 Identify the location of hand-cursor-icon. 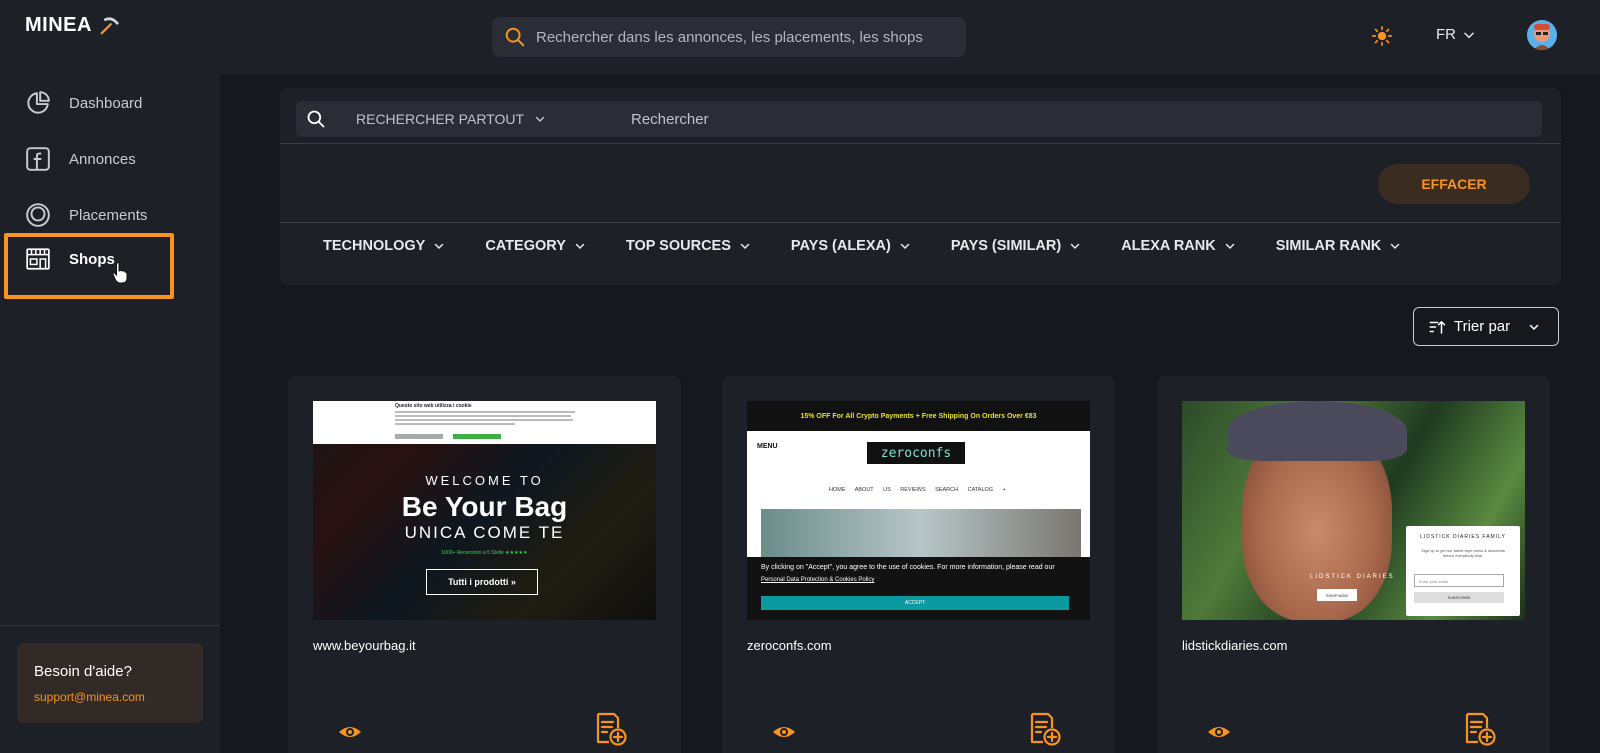
(120, 273).